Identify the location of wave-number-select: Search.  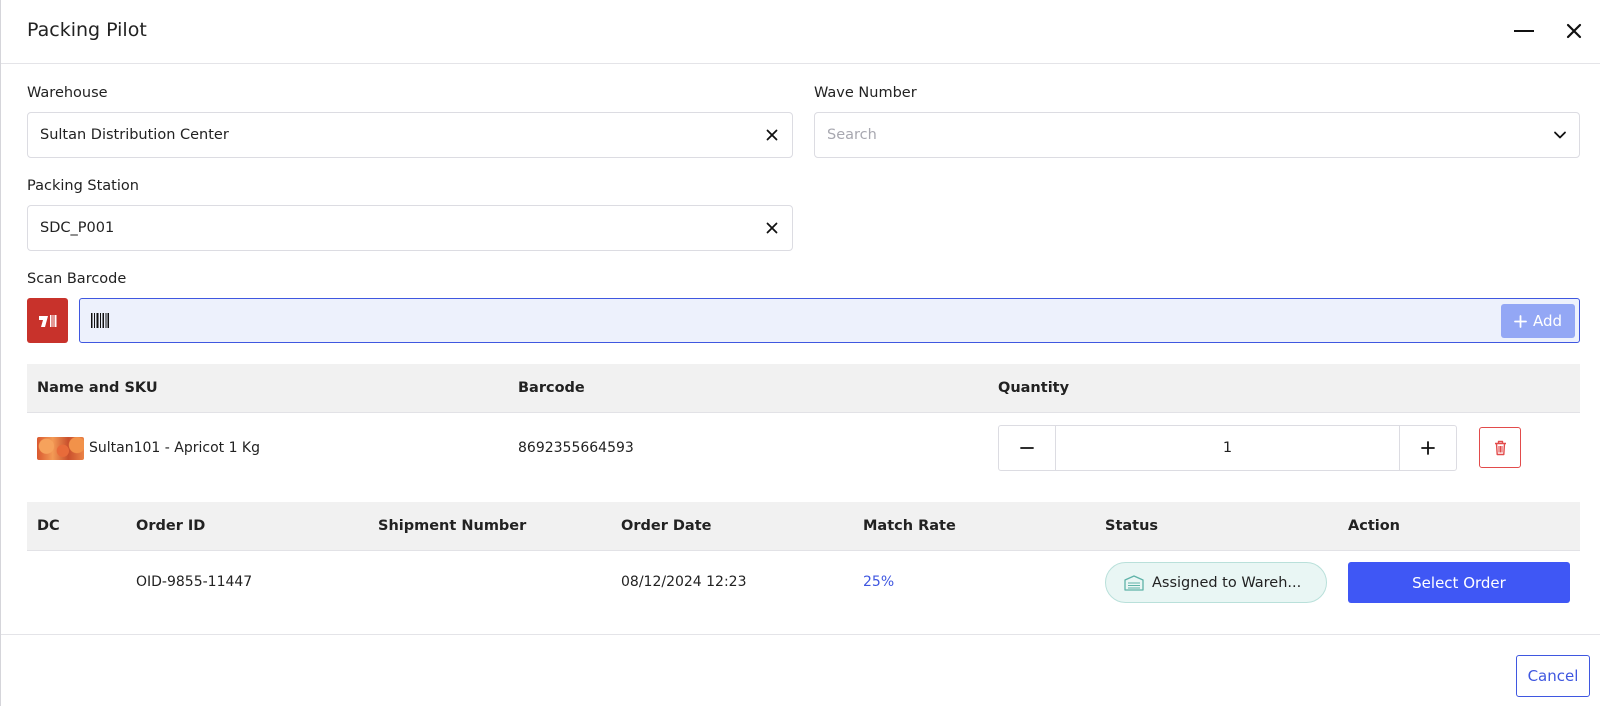
(1197, 135).